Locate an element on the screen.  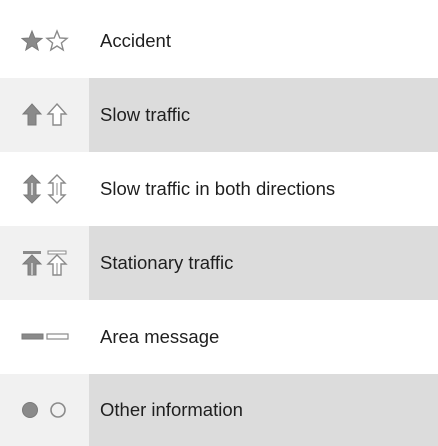
stop-arrow-icon is located at coordinates (44, 263).